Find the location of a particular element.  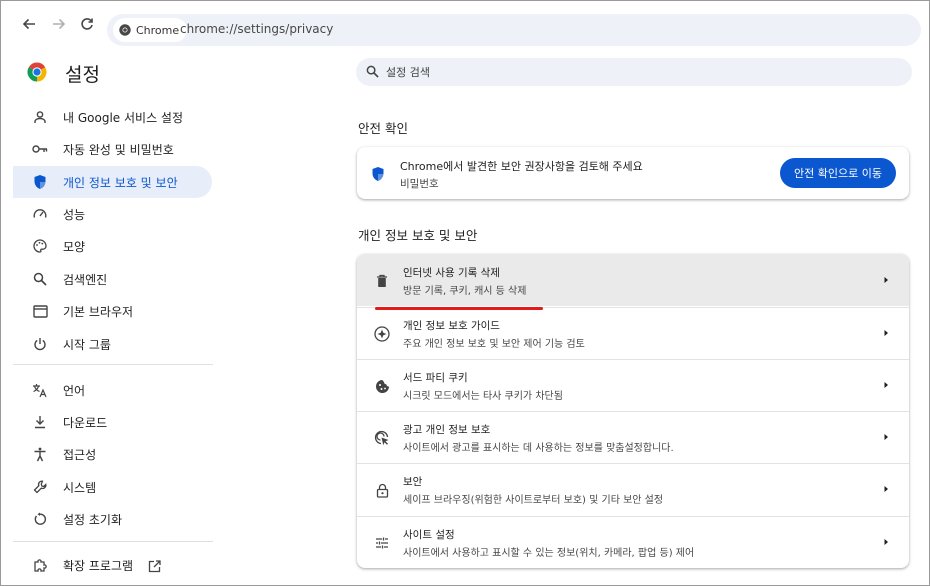

sidebar-item-label: 기본 브라우저 is located at coordinates (98, 311).